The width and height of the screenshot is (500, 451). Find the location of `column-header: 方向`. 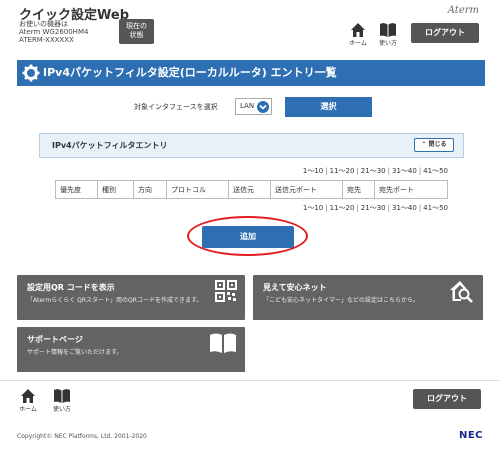

column-header: 方向 is located at coordinates (150, 189).